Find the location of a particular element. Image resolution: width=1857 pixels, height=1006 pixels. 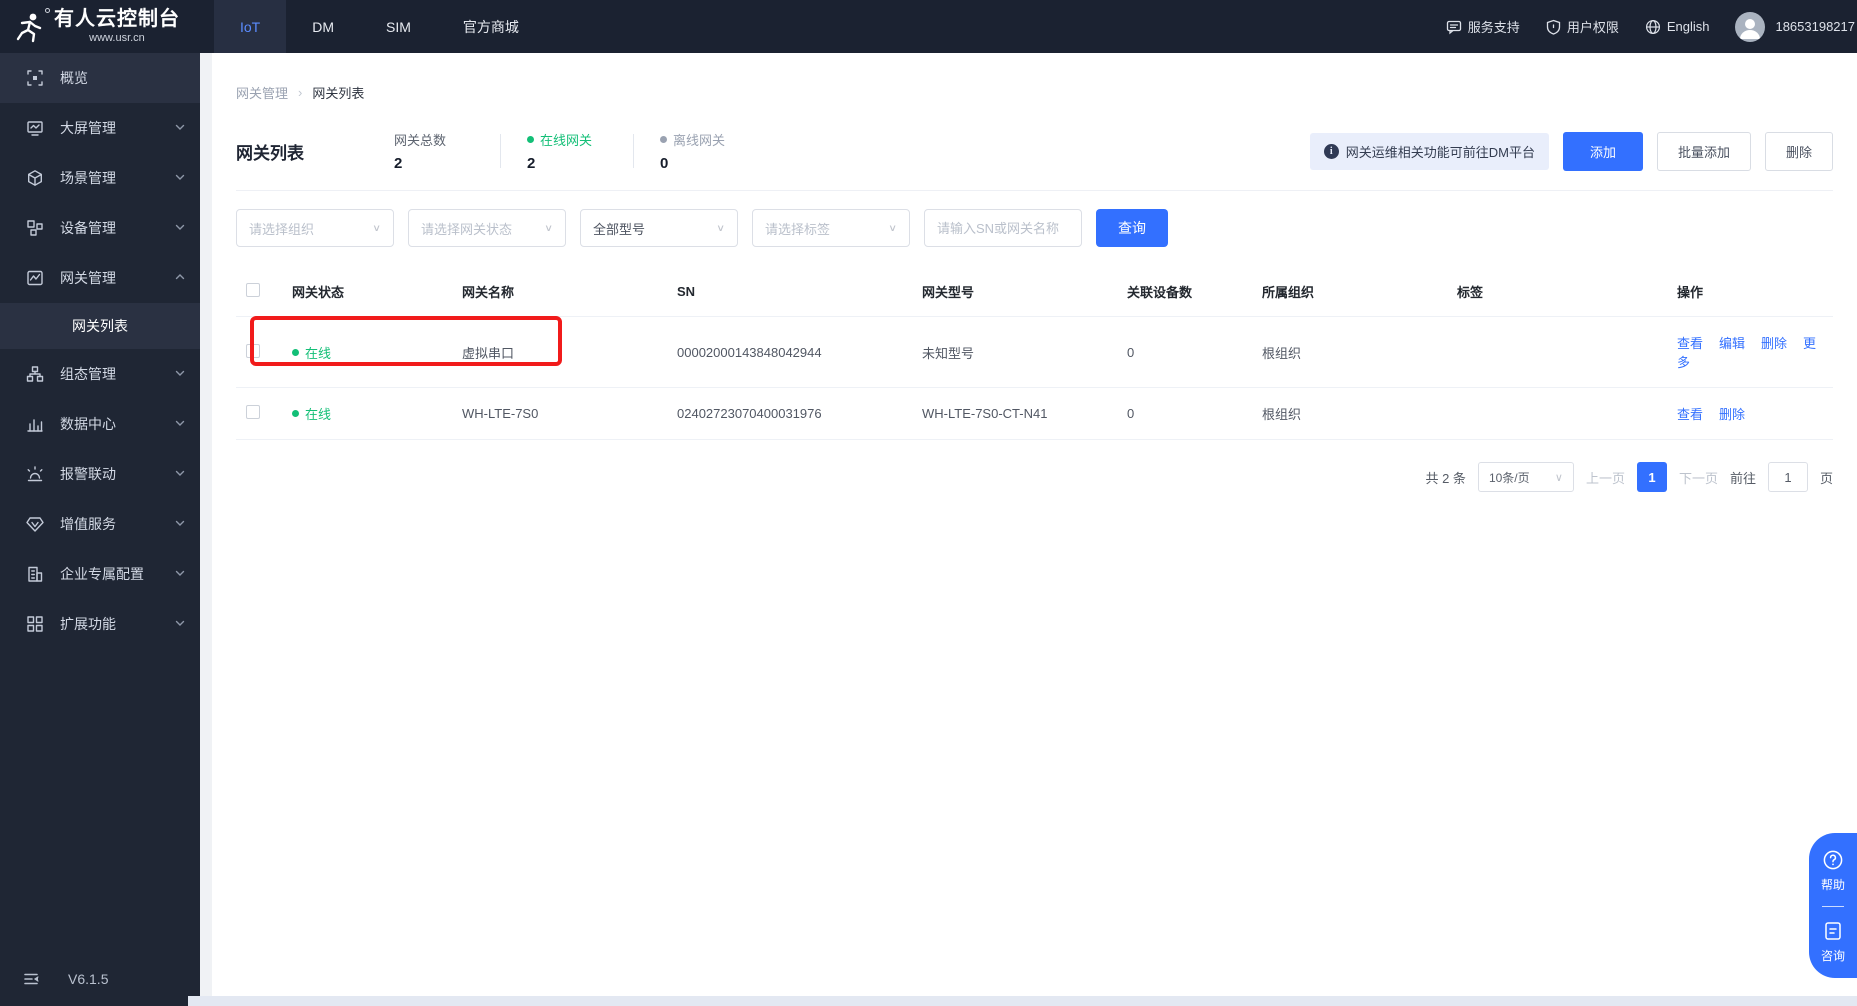

enterprise-icon is located at coordinates (35, 574).